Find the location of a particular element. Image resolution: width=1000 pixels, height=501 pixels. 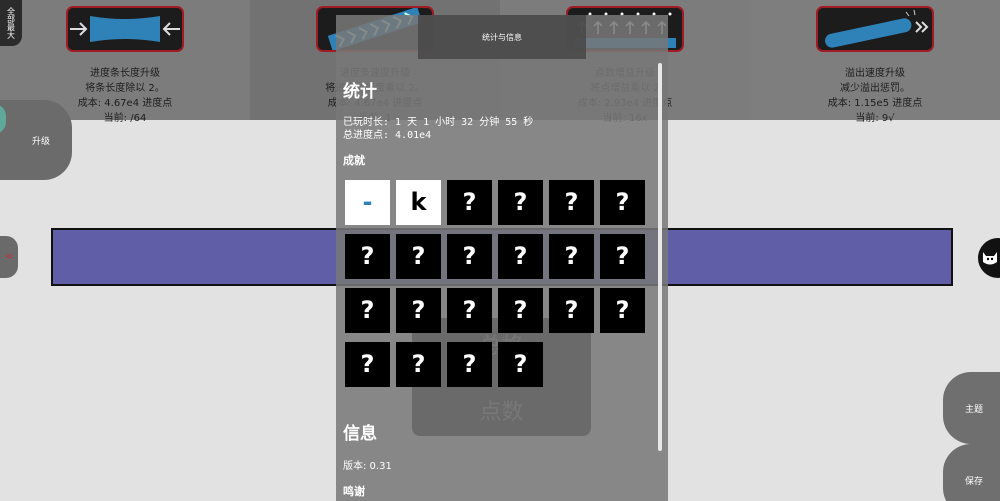

achievement-tile: - is located at coordinates (367, 202).